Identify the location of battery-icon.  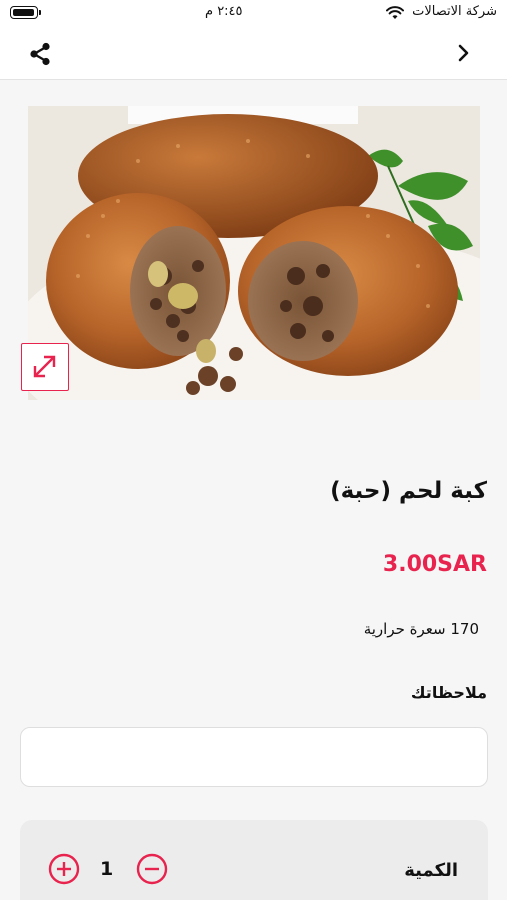
(24, 12).